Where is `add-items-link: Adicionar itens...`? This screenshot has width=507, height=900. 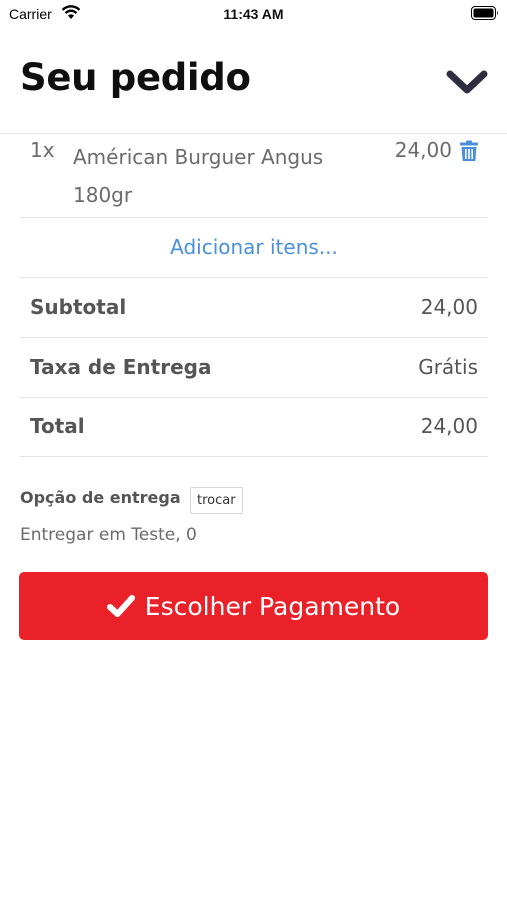
add-items-link: Adicionar itens... is located at coordinates (254, 247).